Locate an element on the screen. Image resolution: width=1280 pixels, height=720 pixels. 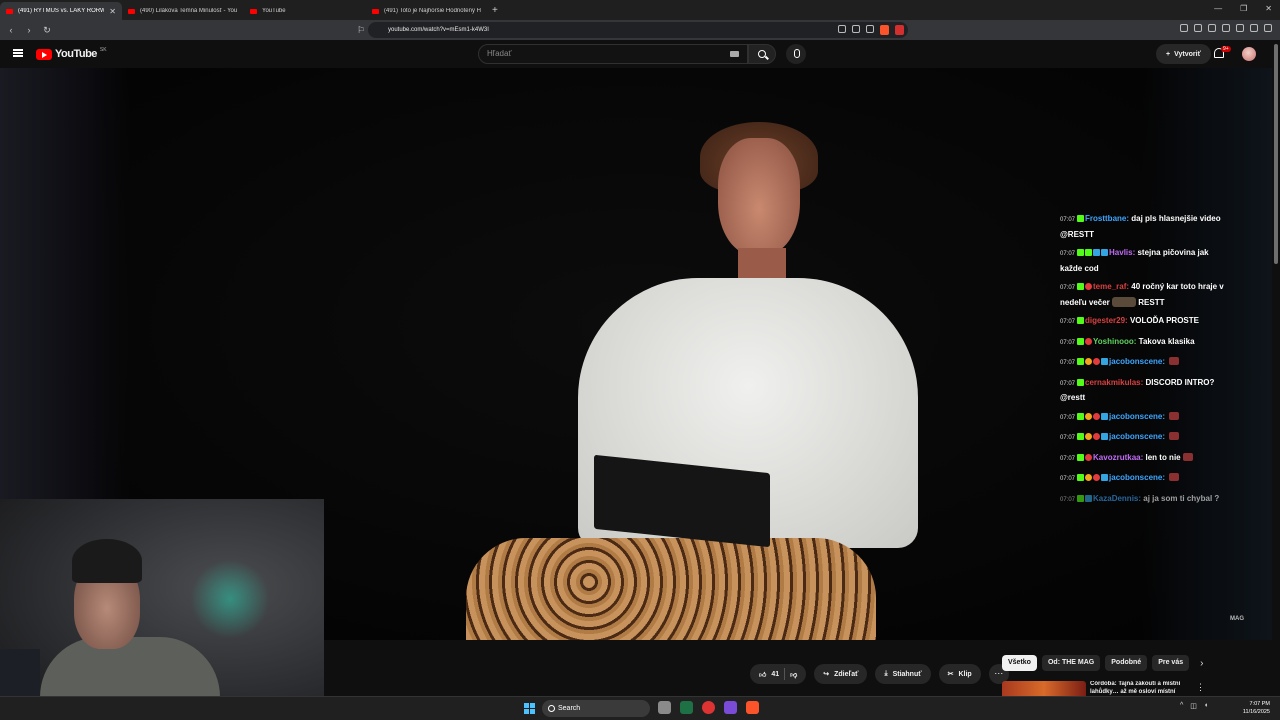
wallet-icon is located at coordinates (1226, 28).